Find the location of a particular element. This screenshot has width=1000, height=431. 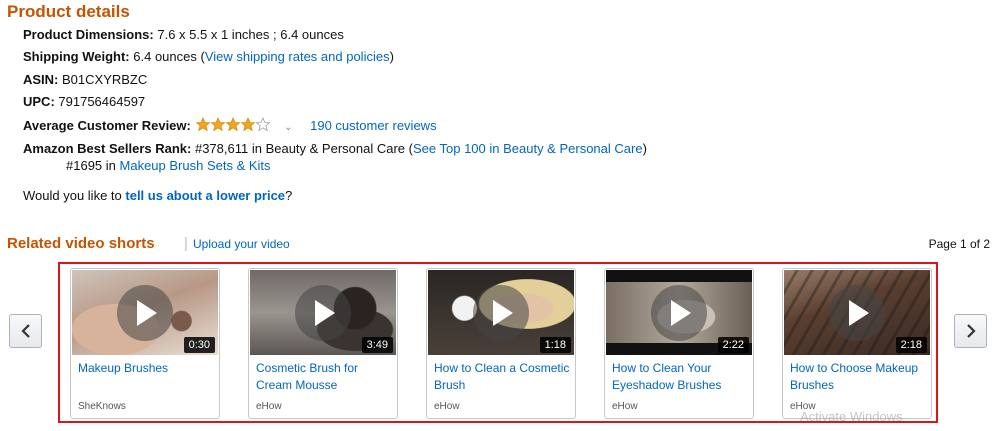

product-details-heading: Product details is located at coordinates (68, 11).